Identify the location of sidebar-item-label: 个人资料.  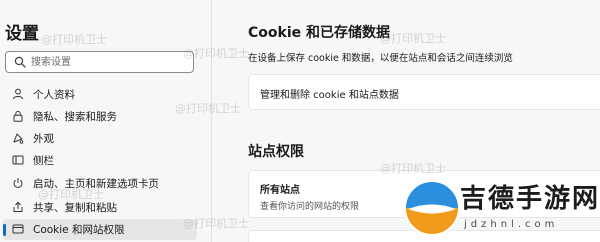
(54, 95).